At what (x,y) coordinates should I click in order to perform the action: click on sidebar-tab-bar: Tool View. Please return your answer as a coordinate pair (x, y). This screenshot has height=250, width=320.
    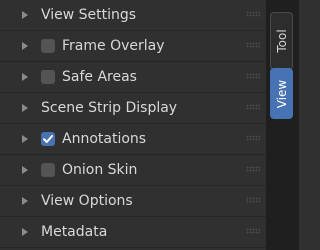
    Looking at the image, I should click on (282, 125).